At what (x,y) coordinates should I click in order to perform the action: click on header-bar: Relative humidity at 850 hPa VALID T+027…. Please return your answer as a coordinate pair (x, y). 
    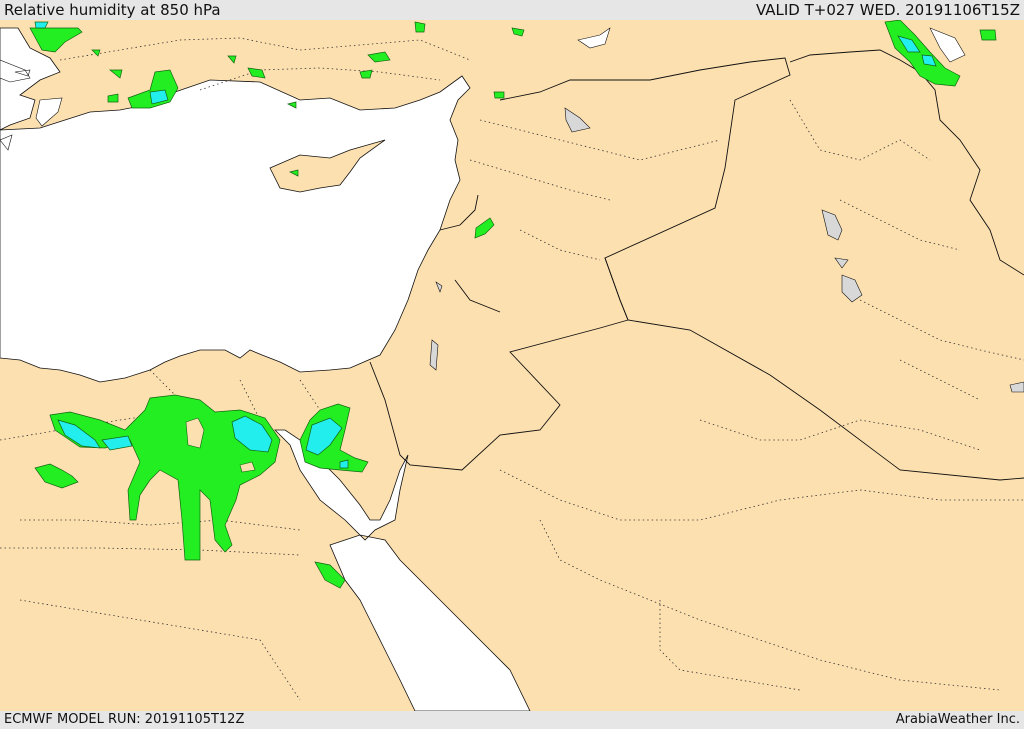
    Looking at the image, I should click on (512, 10).